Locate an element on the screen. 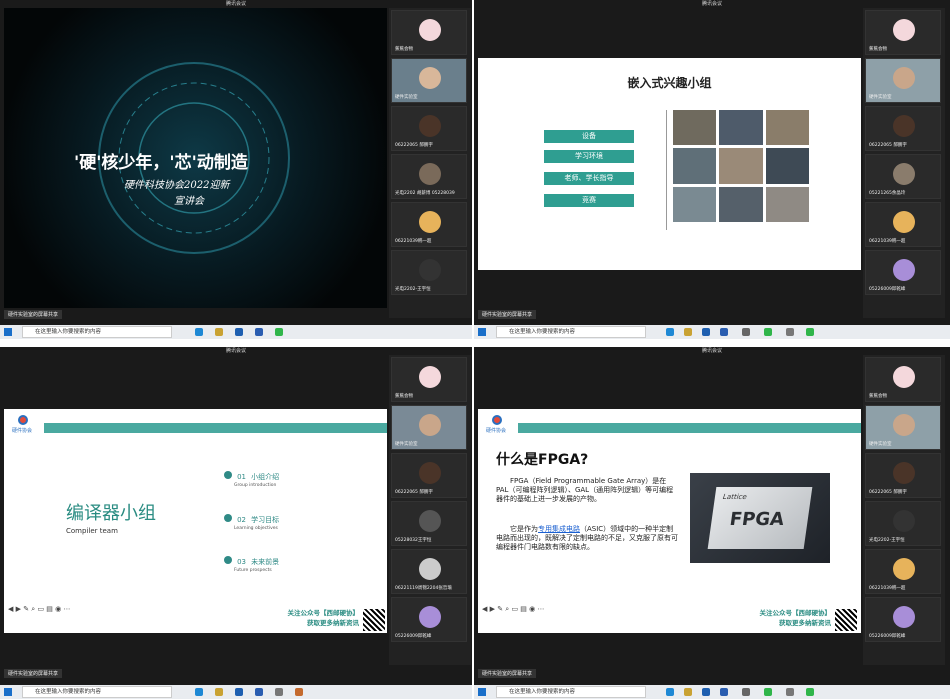 The height and width of the screenshot is (699, 950). slide-subtitle: Compiler team is located at coordinates (92, 531).